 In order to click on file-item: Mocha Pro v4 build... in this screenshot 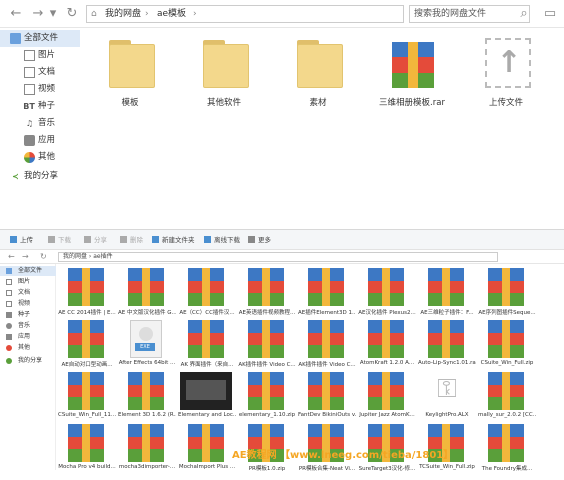, I will do `click(87, 450)`.